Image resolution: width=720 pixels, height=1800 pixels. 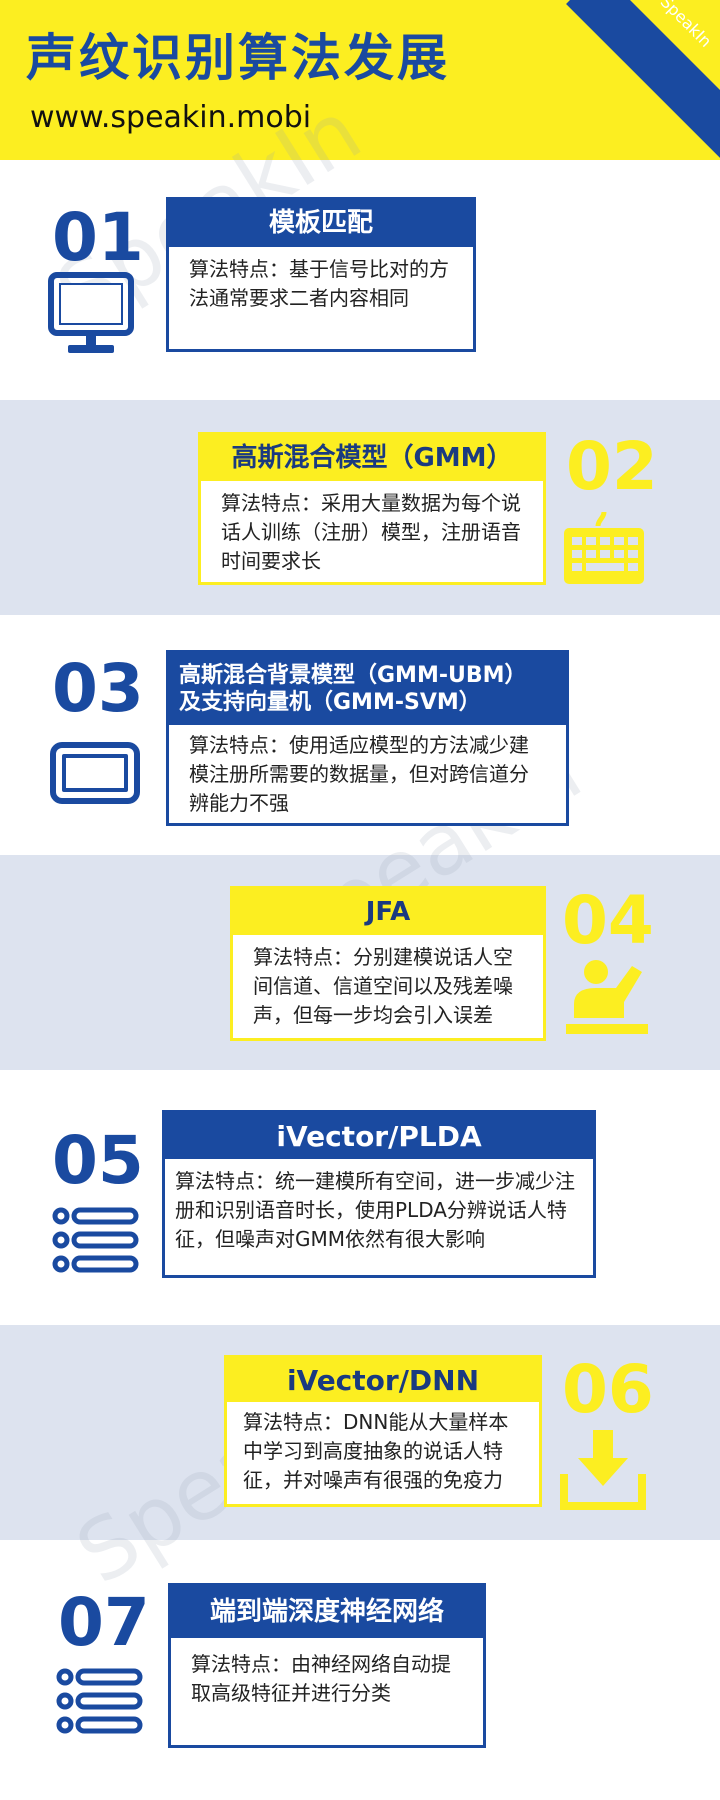 I want to click on step-description: 算法特点：由神经网络自动提取高级特征并进行分类, so click(x=321, y=1678).